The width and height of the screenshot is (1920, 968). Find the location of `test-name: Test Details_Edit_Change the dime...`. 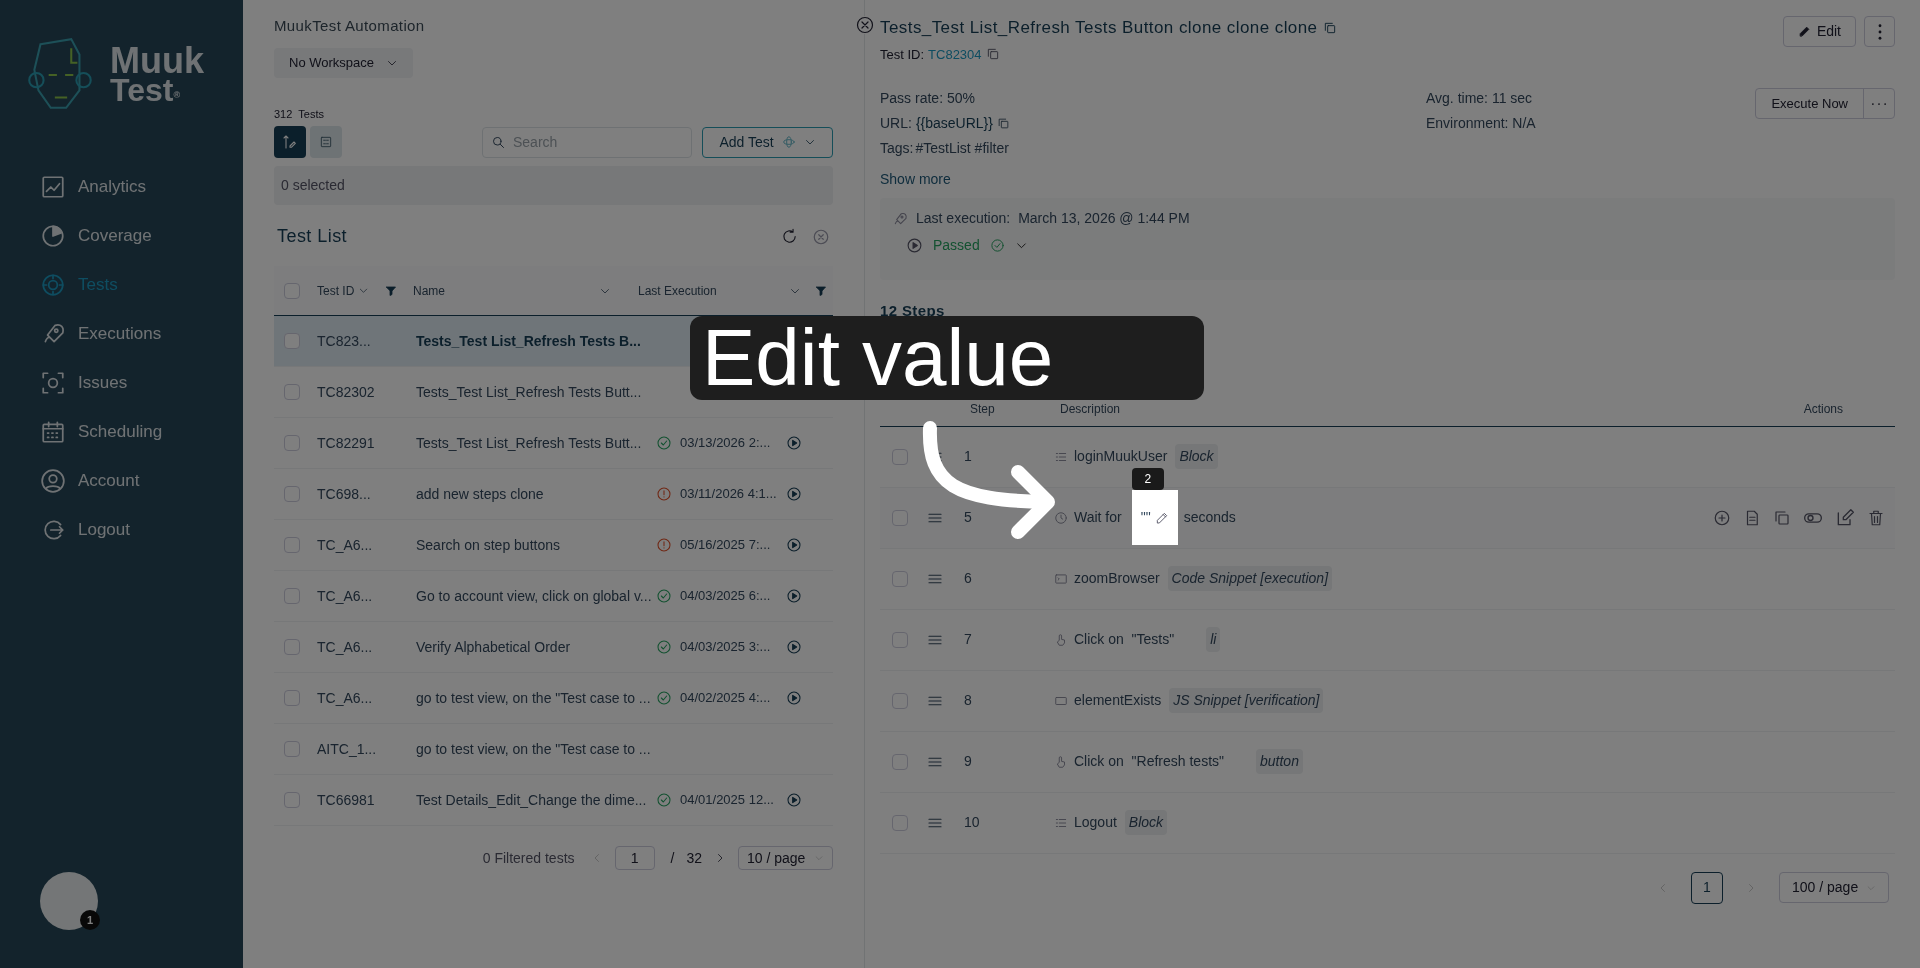

test-name: Test Details_Edit_Change the dime... is located at coordinates (532, 800).